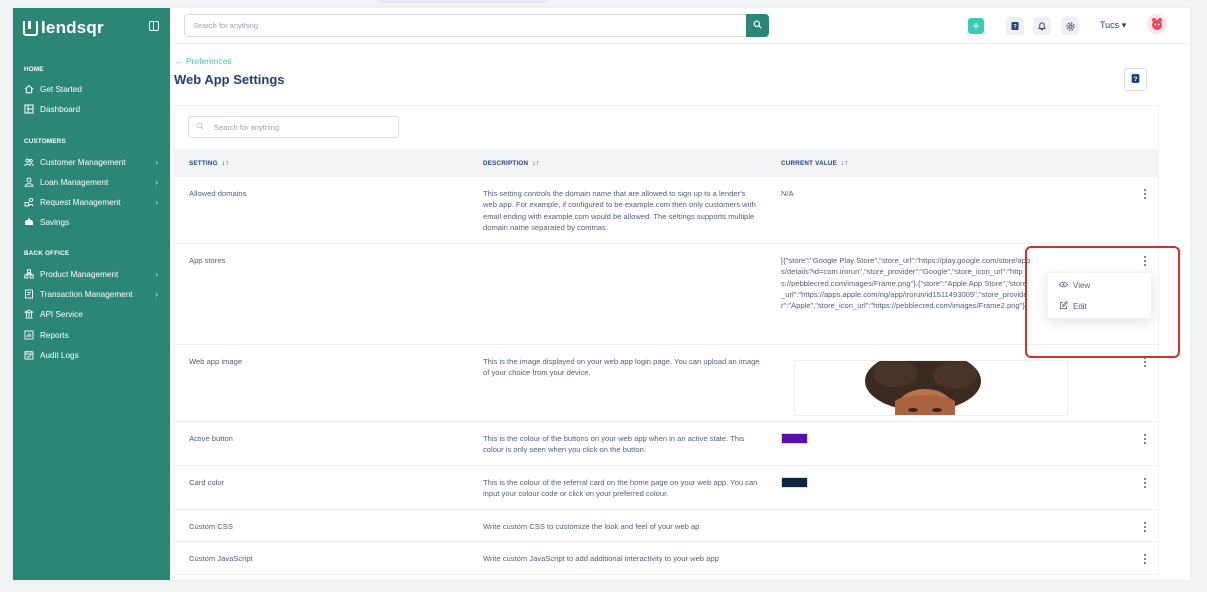 The height and width of the screenshot is (592, 1207). Describe the element at coordinates (55, 222) in the screenshot. I see `sidebar-item-label: Savings` at that location.